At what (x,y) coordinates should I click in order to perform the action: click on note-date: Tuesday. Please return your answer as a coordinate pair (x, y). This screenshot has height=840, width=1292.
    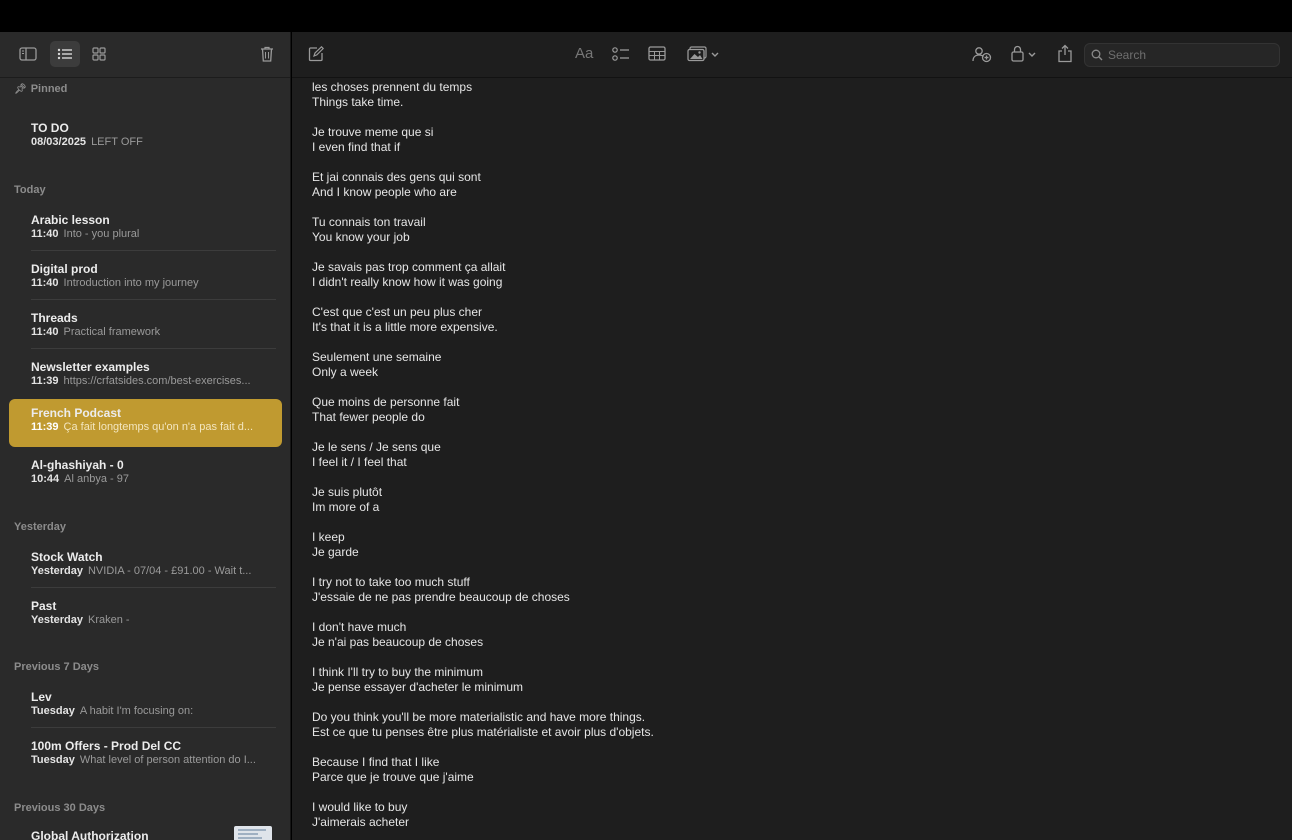
    Looking at the image, I should click on (53, 711).